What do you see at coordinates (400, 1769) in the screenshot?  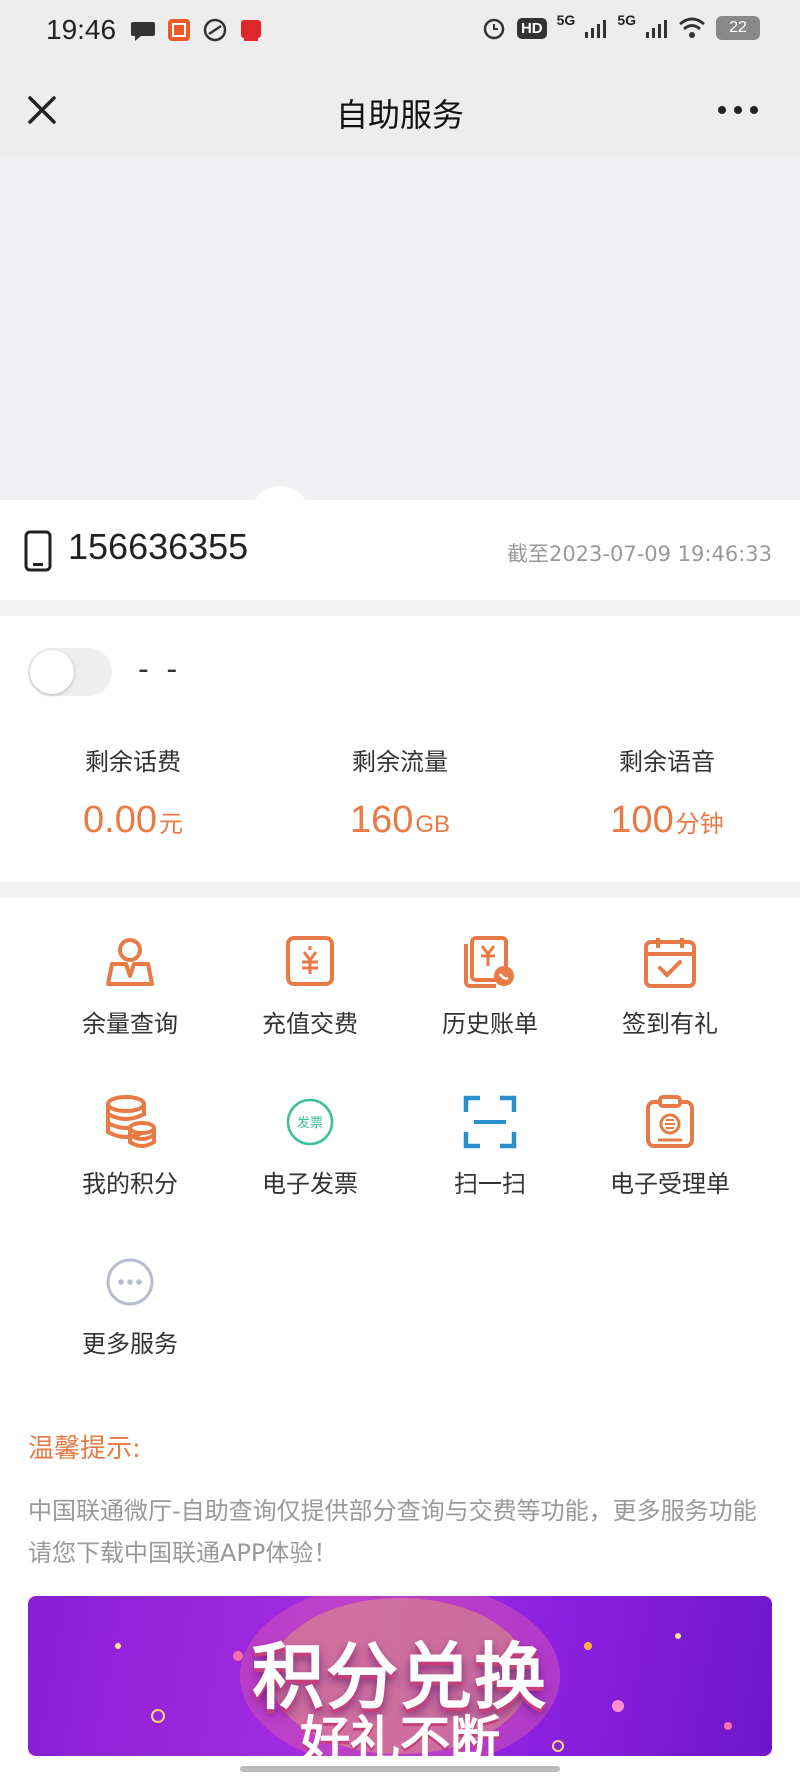 I see `home-indicator` at bounding box center [400, 1769].